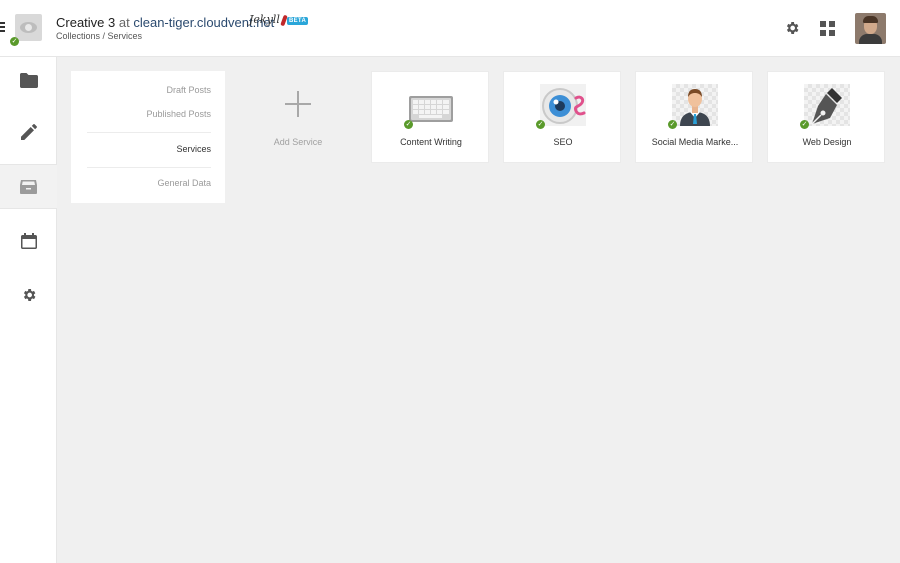  I want to click on calendar-icon, so click(28, 241).